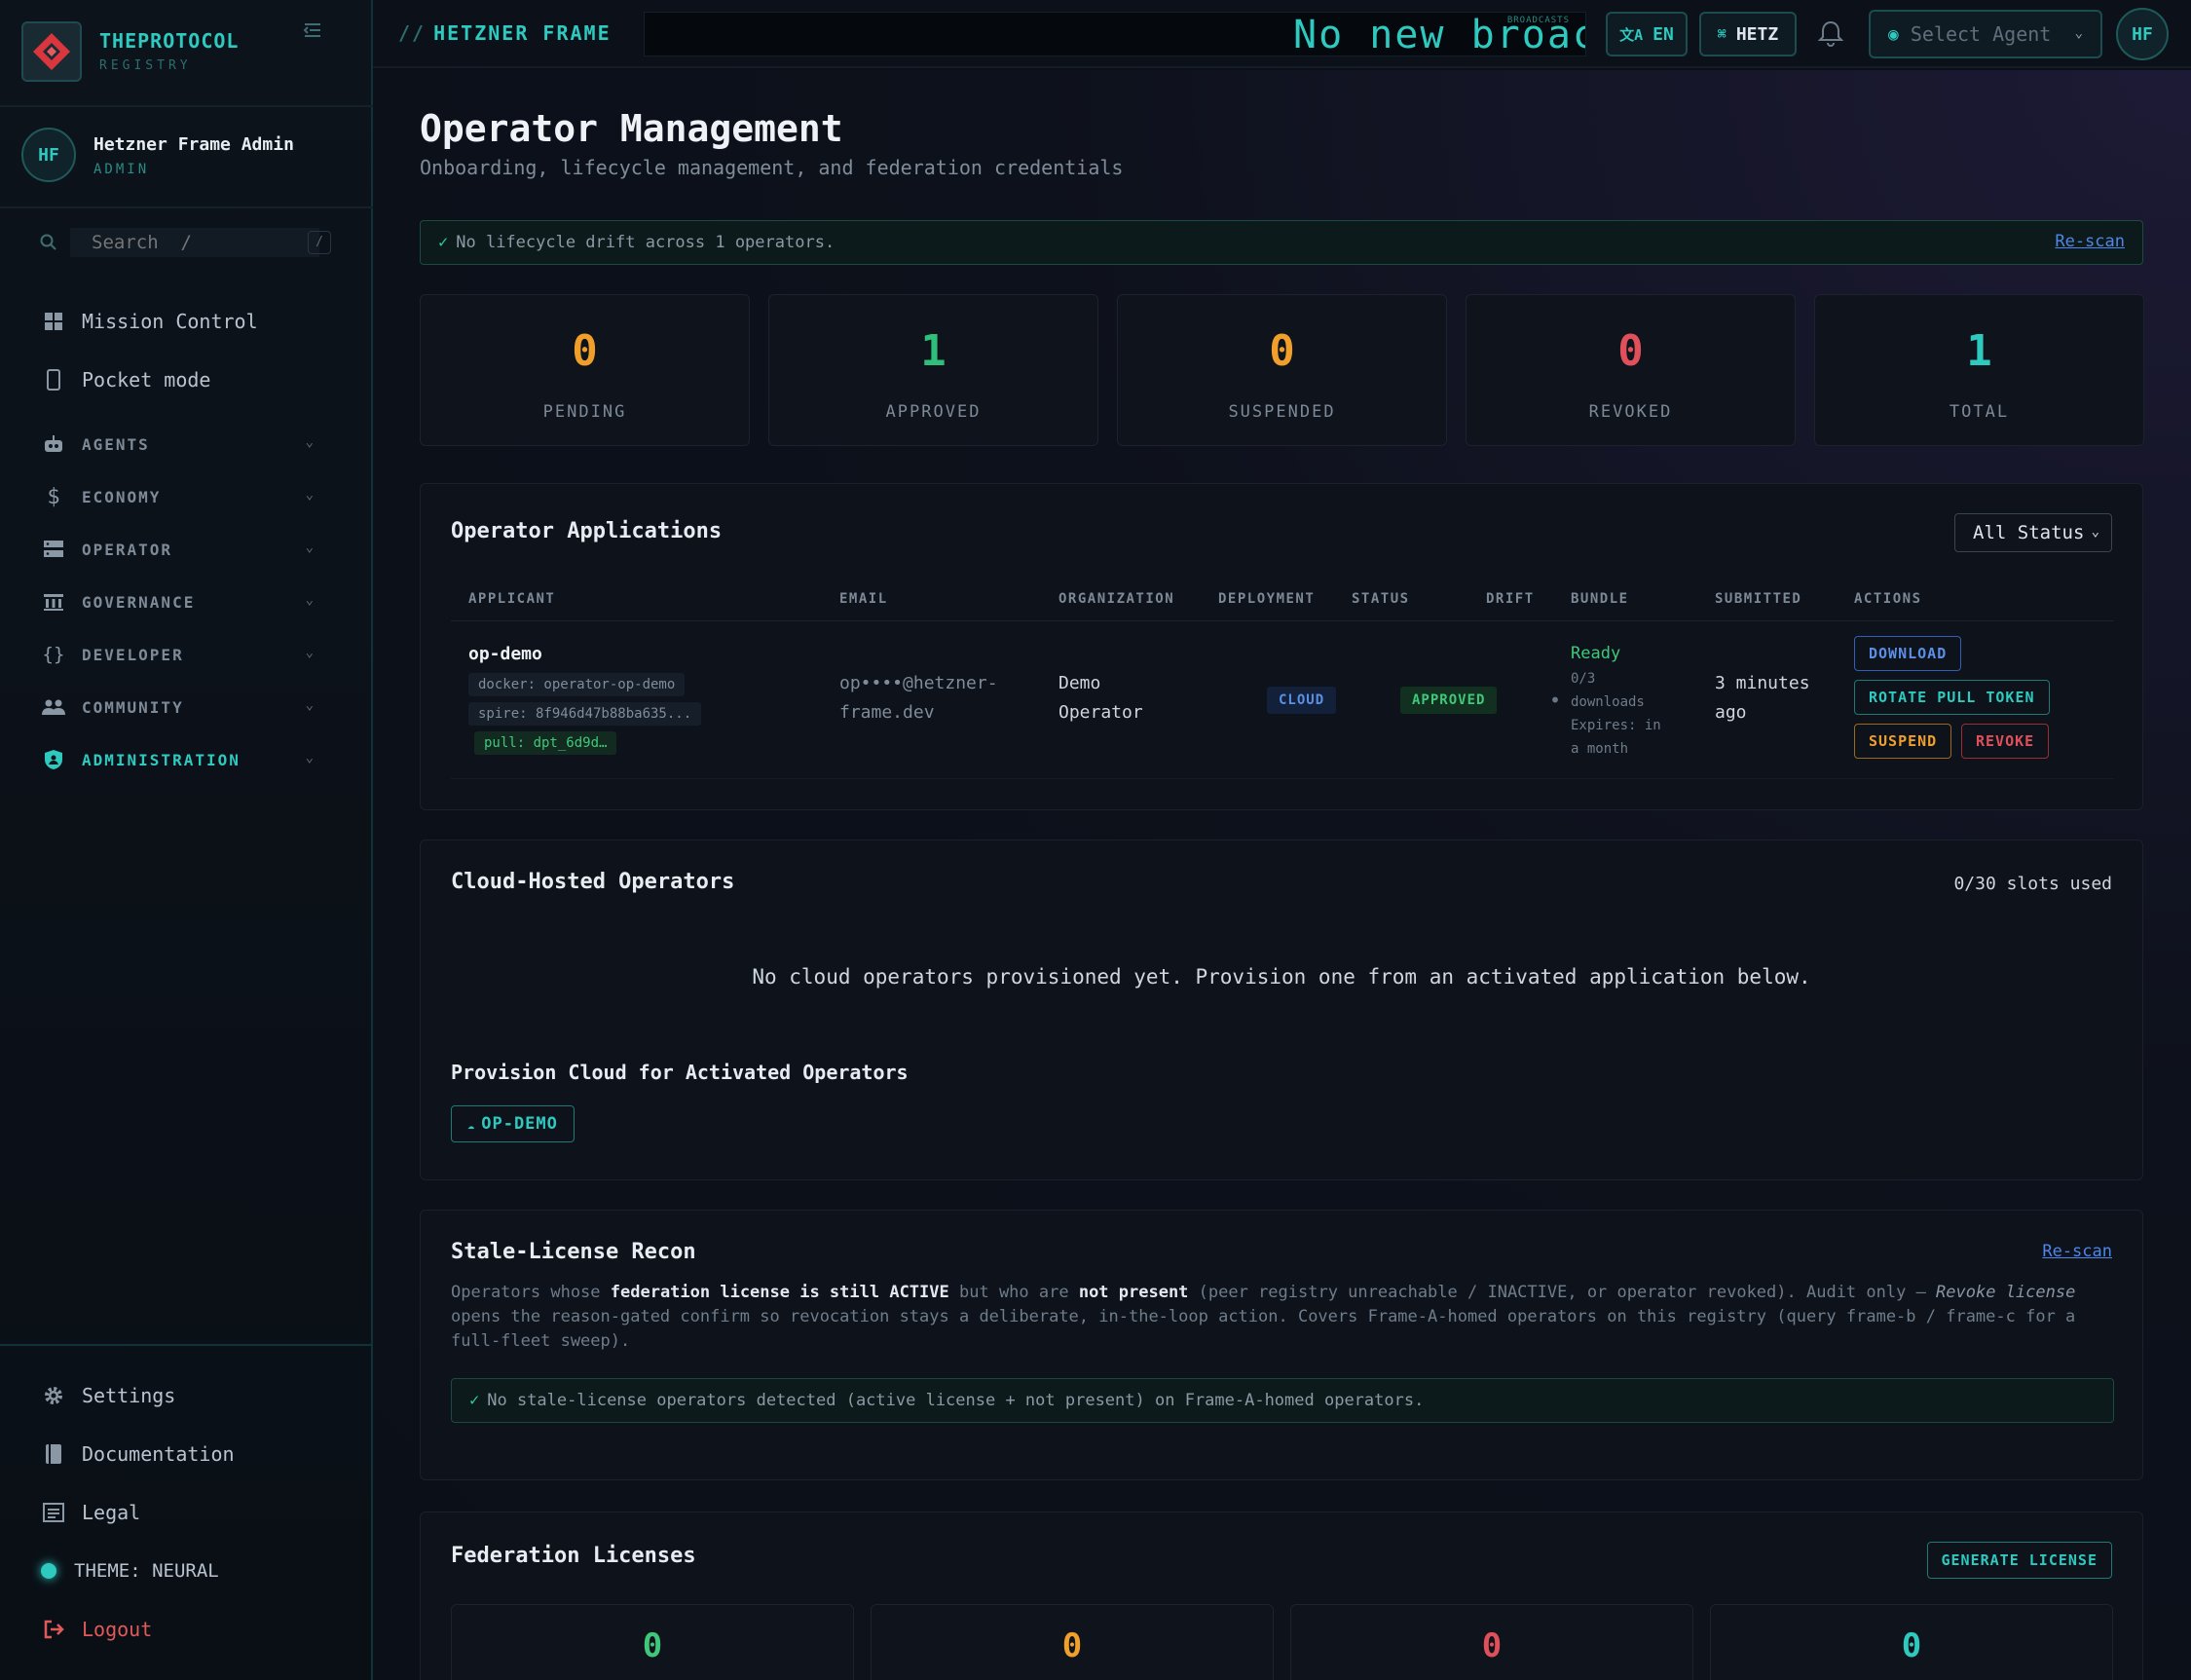  What do you see at coordinates (1013, 1292) in the screenshot?
I see `desc-text: but who are` at bounding box center [1013, 1292].